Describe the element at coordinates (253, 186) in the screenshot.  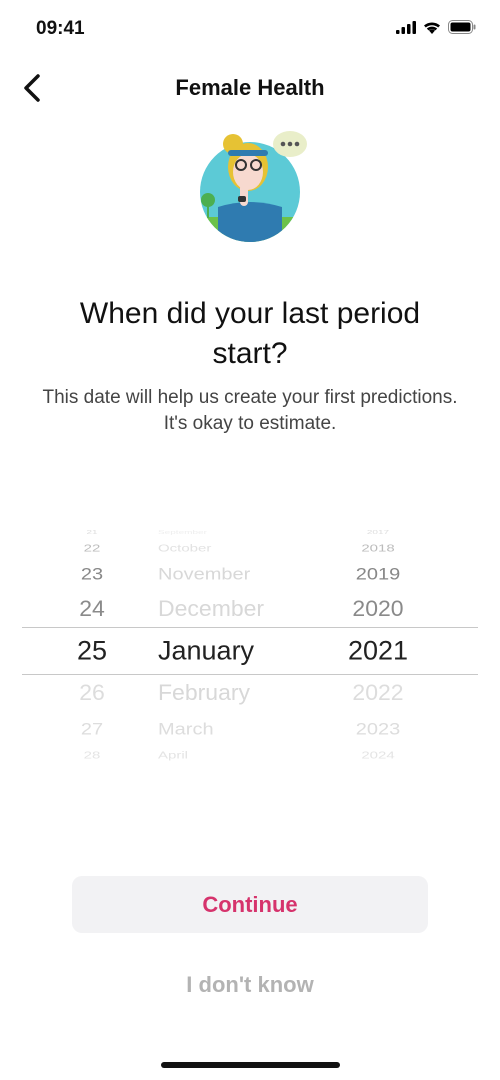
I see `woman-thinking-illustration` at that location.